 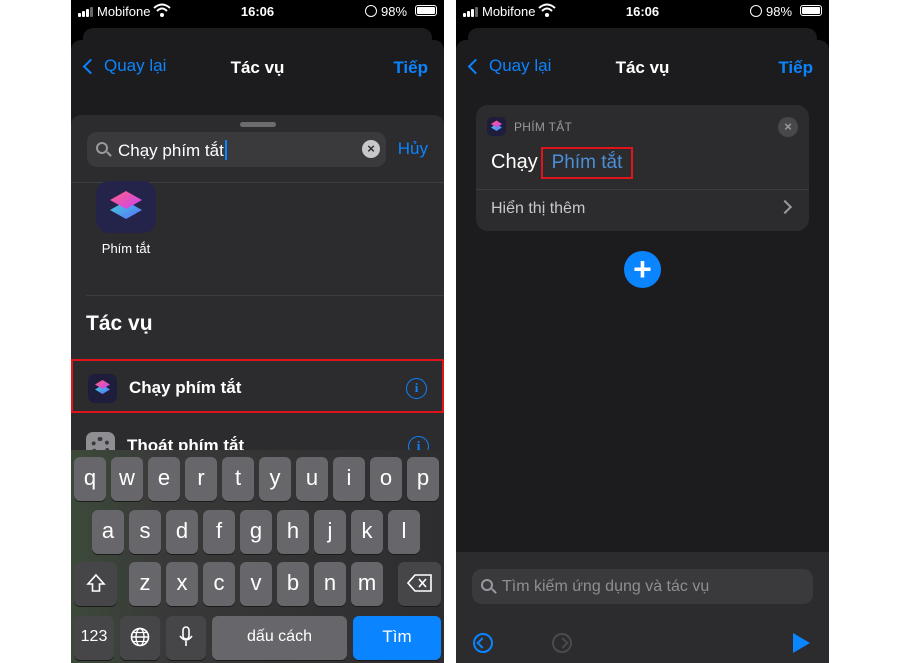 I want to click on action-app-name: PHÍM TẮT, so click(x=543, y=127).